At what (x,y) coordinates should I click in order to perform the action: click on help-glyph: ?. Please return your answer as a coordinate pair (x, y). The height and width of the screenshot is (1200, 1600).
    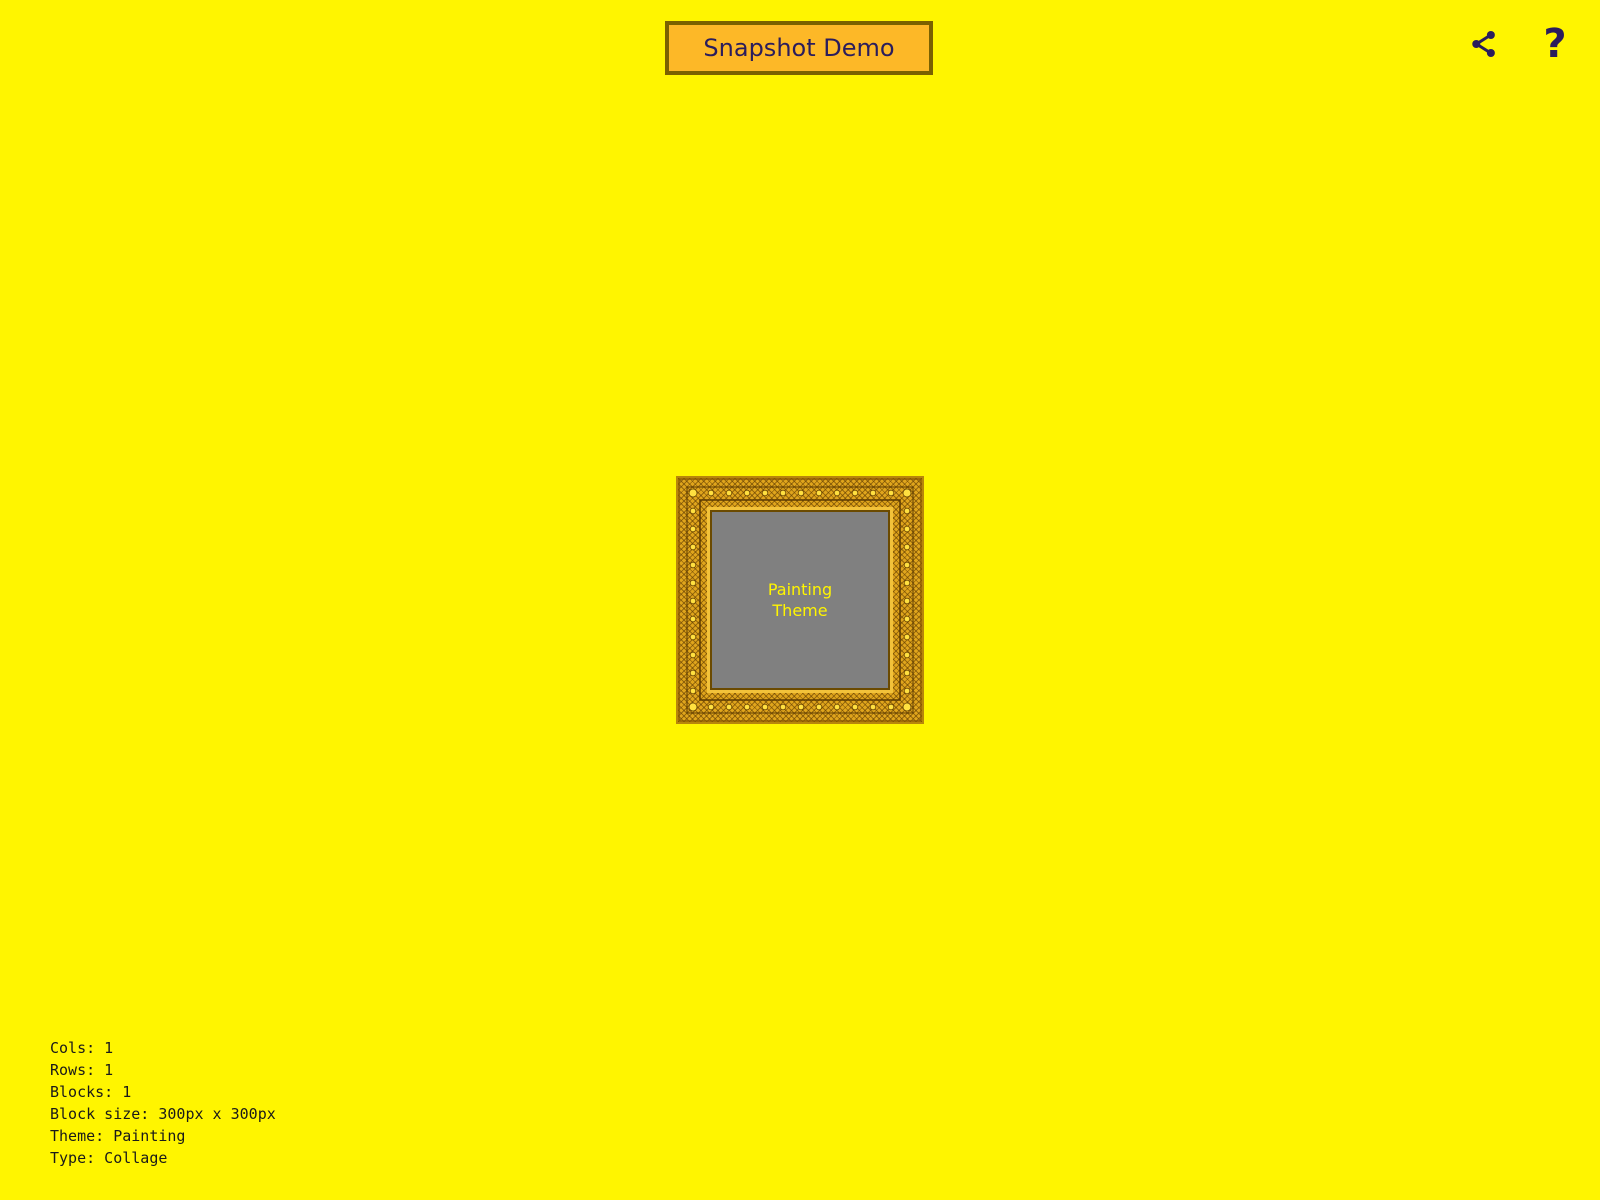
    Looking at the image, I should click on (1555, 44).